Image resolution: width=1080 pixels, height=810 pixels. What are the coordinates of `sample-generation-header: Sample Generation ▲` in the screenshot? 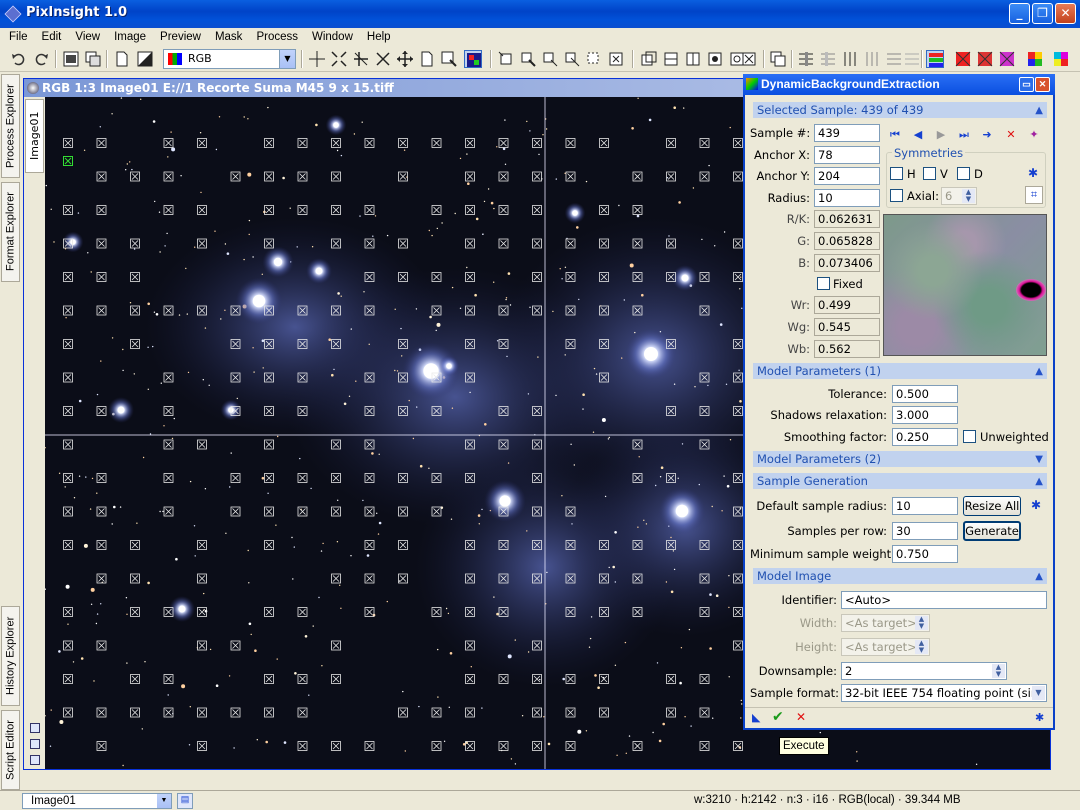 It's located at (900, 481).